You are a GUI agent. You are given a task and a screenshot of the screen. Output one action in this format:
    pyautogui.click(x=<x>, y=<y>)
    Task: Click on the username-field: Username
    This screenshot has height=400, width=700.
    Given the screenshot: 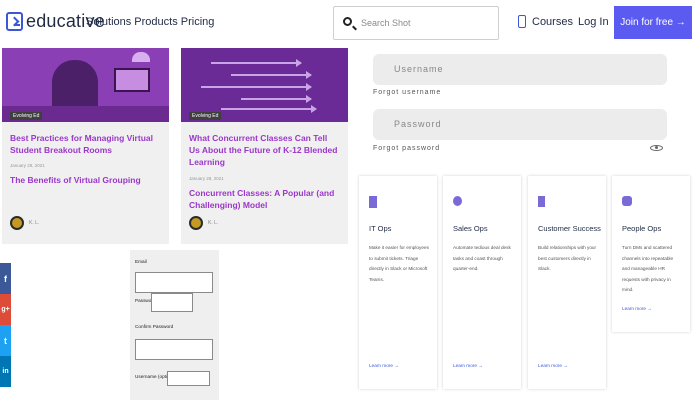 What is the action you would take?
    pyautogui.click(x=520, y=69)
    